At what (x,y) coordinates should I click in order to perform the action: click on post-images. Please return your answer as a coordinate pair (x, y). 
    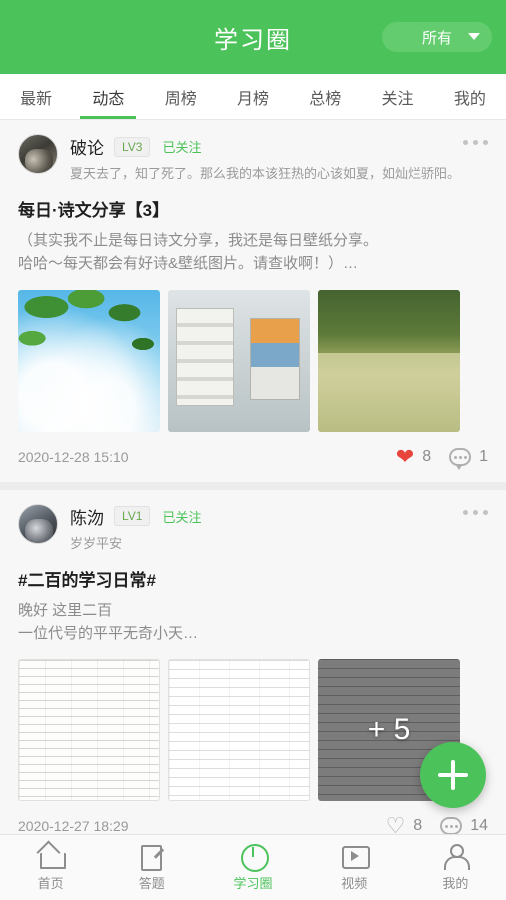
    Looking at the image, I should click on (253, 360).